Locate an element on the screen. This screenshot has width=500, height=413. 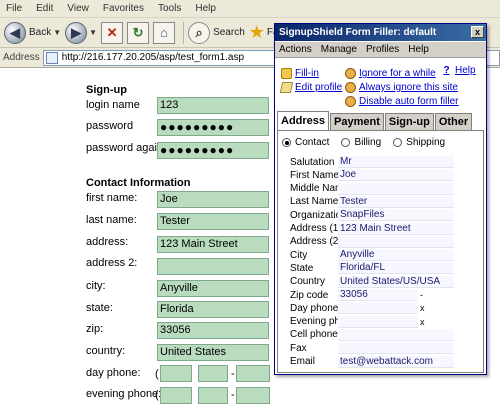
state-input: Florida is located at coordinates (213, 309).